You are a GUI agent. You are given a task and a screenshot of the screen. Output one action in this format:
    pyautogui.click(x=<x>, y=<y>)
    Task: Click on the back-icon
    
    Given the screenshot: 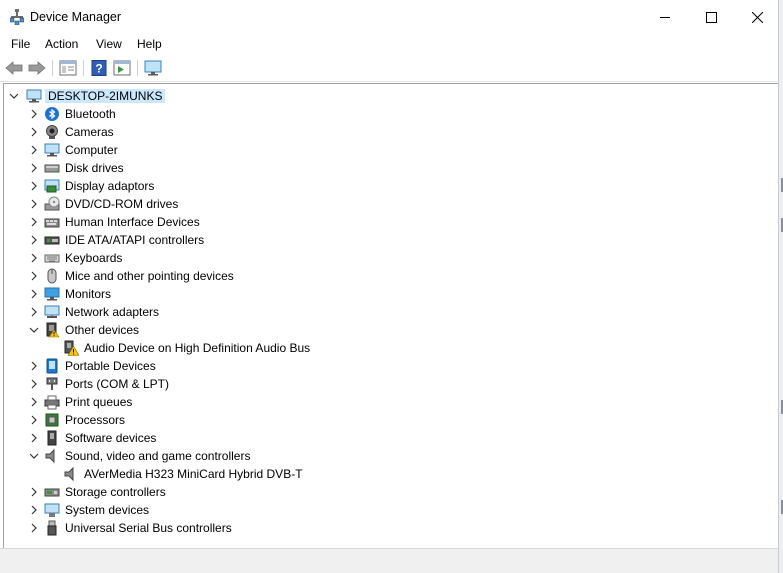 What is the action you would take?
    pyautogui.click(x=14, y=68)
    